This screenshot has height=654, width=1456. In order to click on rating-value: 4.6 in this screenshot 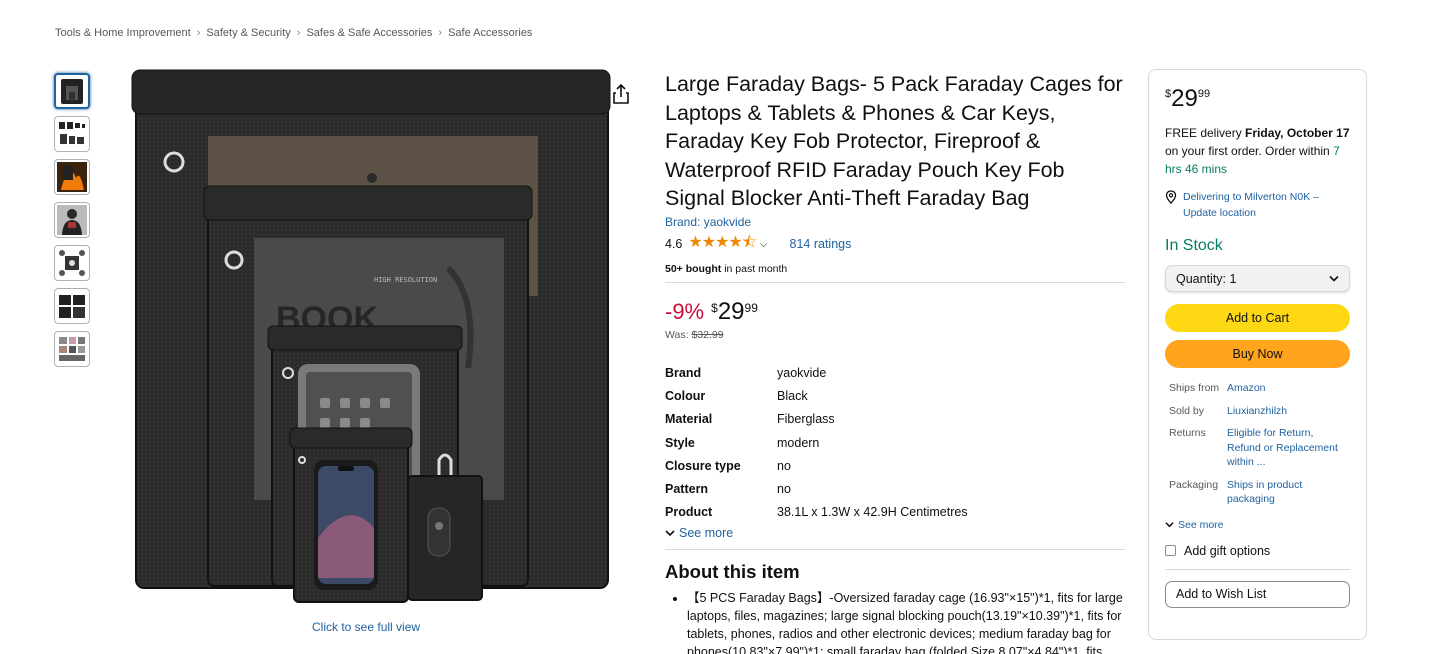, I will do `click(674, 244)`.